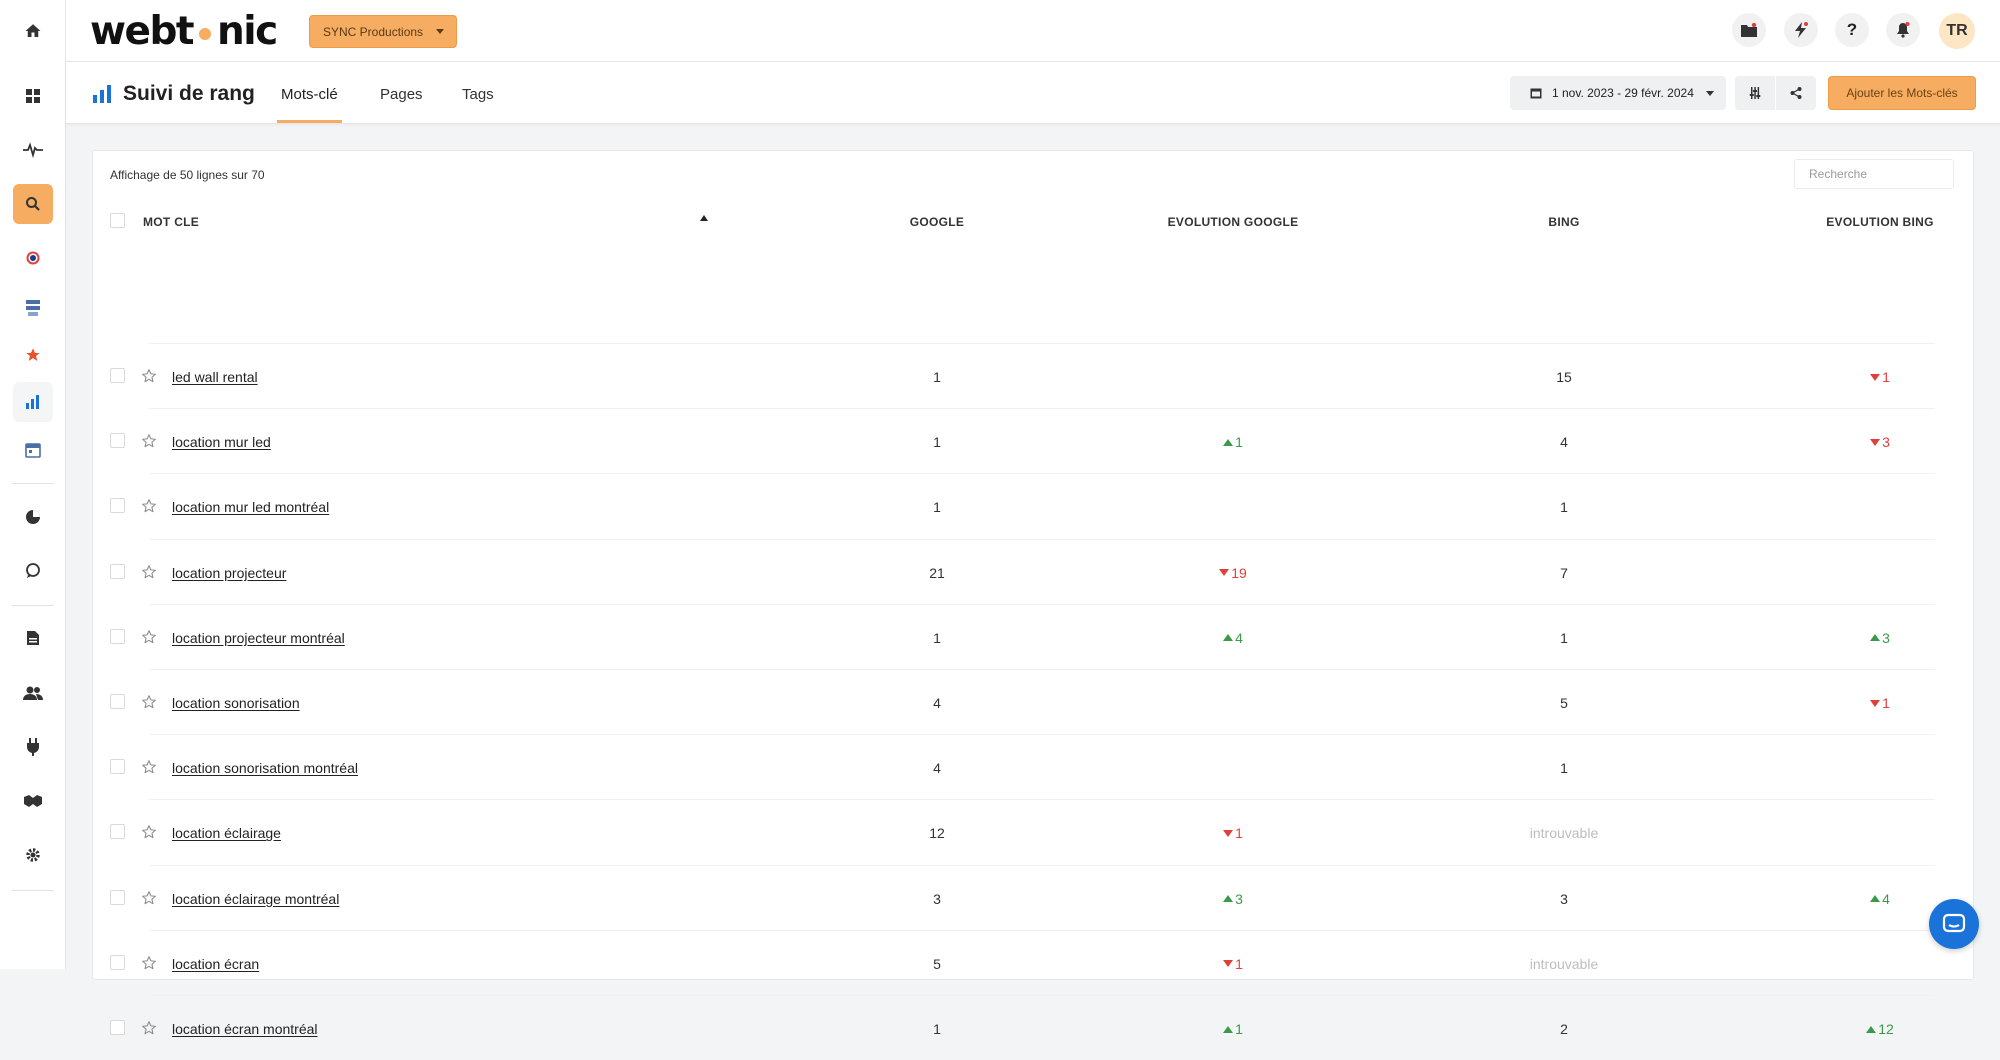  Describe the element at coordinates (33, 308) in the screenshot. I see `server-icon` at that location.